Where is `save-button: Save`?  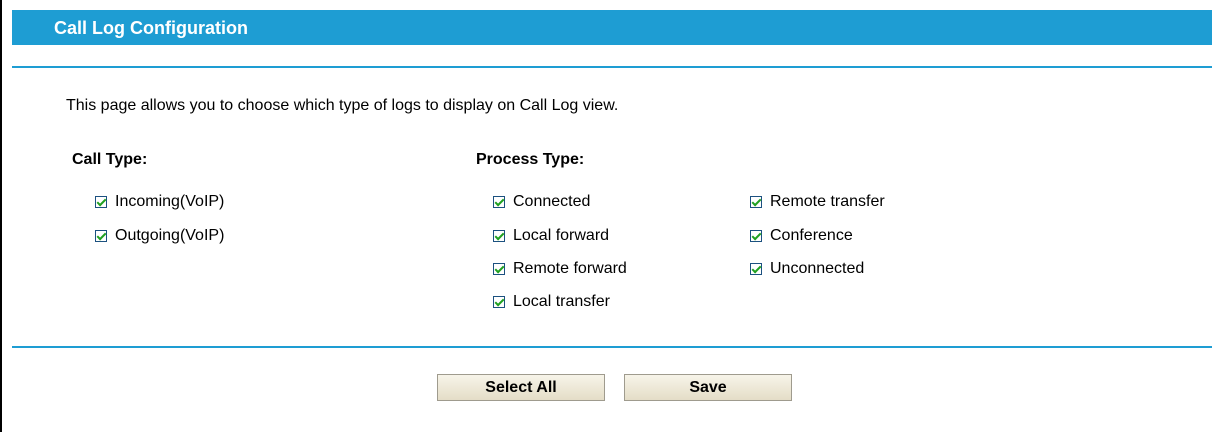 save-button: Save is located at coordinates (708, 387).